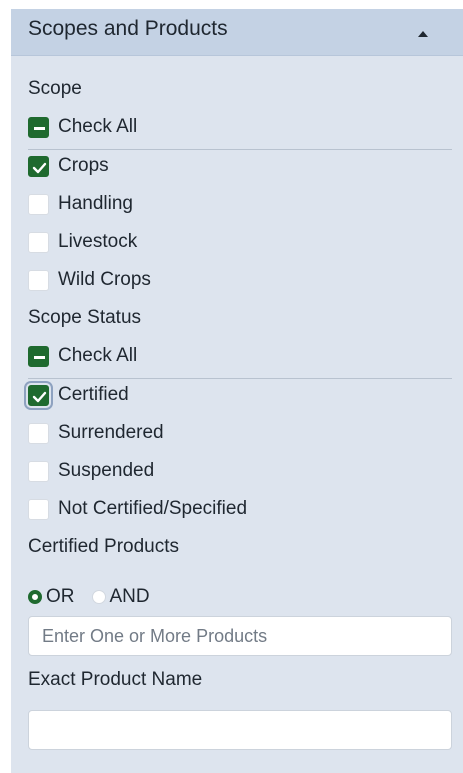  I want to click on checkbox-label: Certified, so click(93, 394).